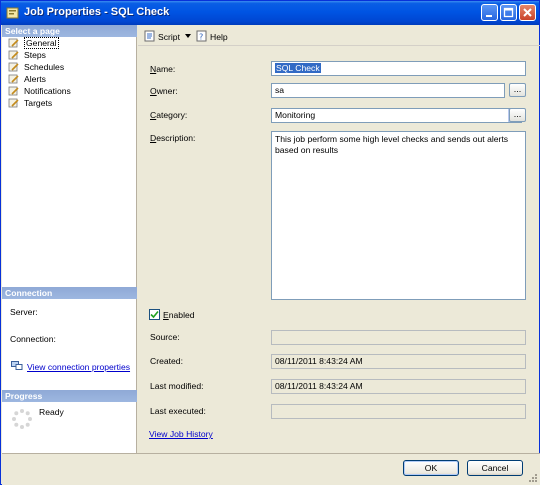  I want to click on page-item-schedules: Schedules, so click(69, 67).